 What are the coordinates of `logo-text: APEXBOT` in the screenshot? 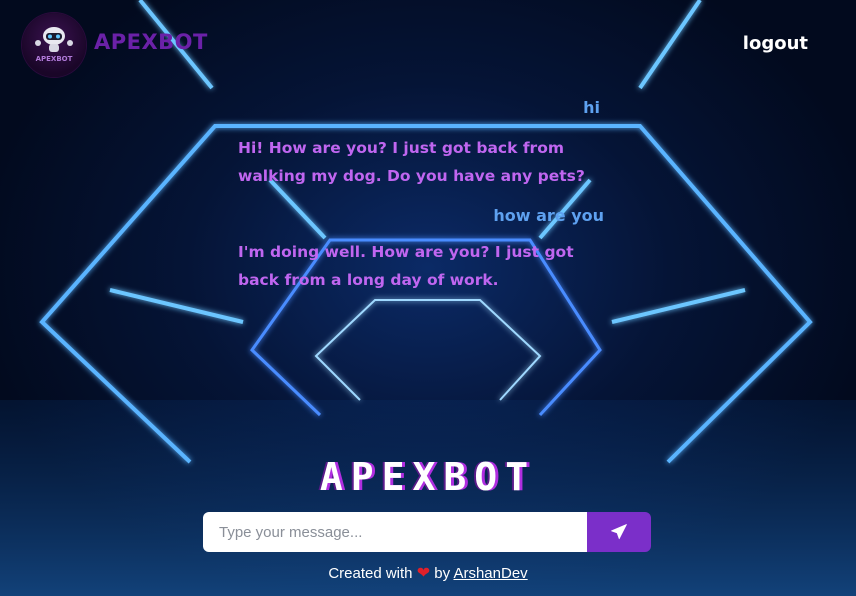 It's located at (54, 59).